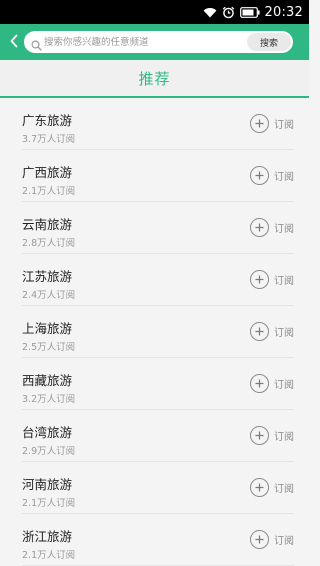 Image resolution: width=320 pixels, height=566 pixels. I want to click on search-input, so click(144, 42).